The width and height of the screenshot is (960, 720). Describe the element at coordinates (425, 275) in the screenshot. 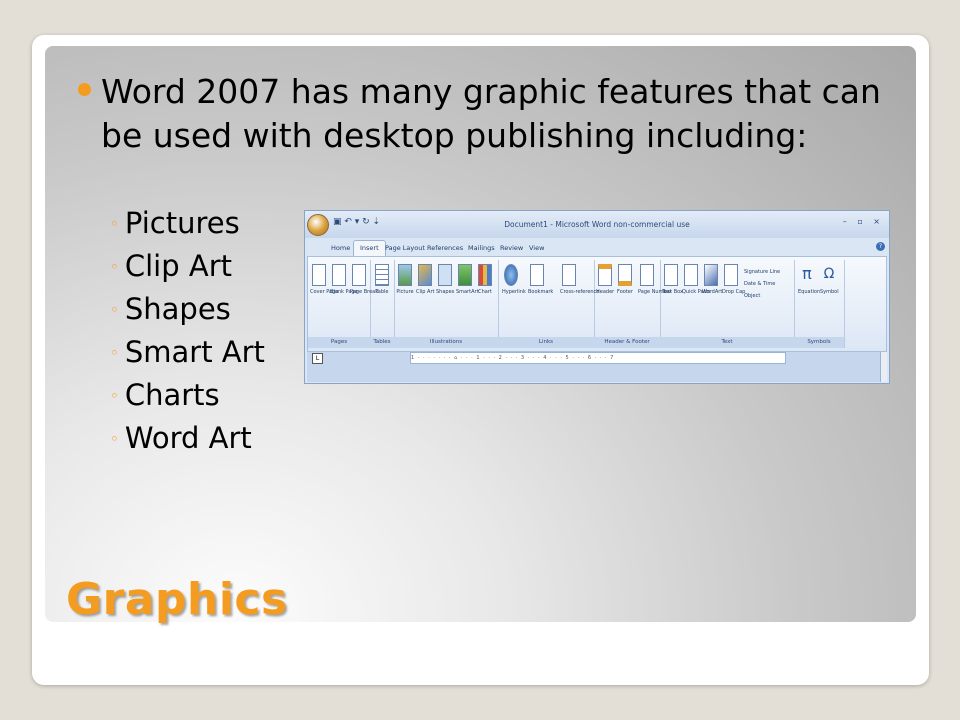

I see `clip-art-icon` at that location.